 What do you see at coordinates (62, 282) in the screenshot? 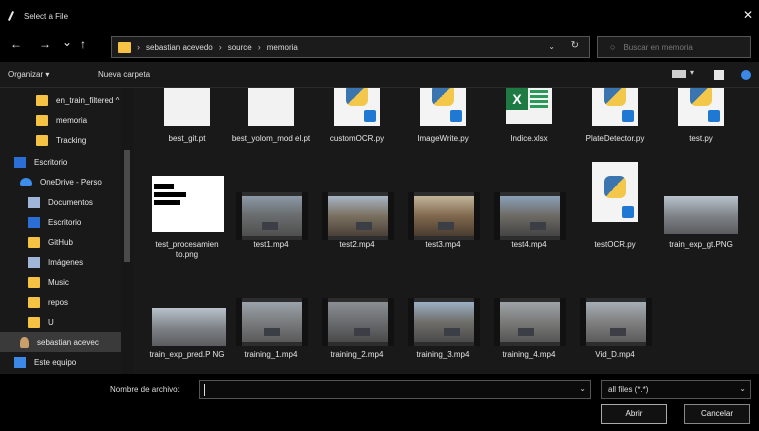
I see `sidebar-item-music: Music` at bounding box center [62, 282].